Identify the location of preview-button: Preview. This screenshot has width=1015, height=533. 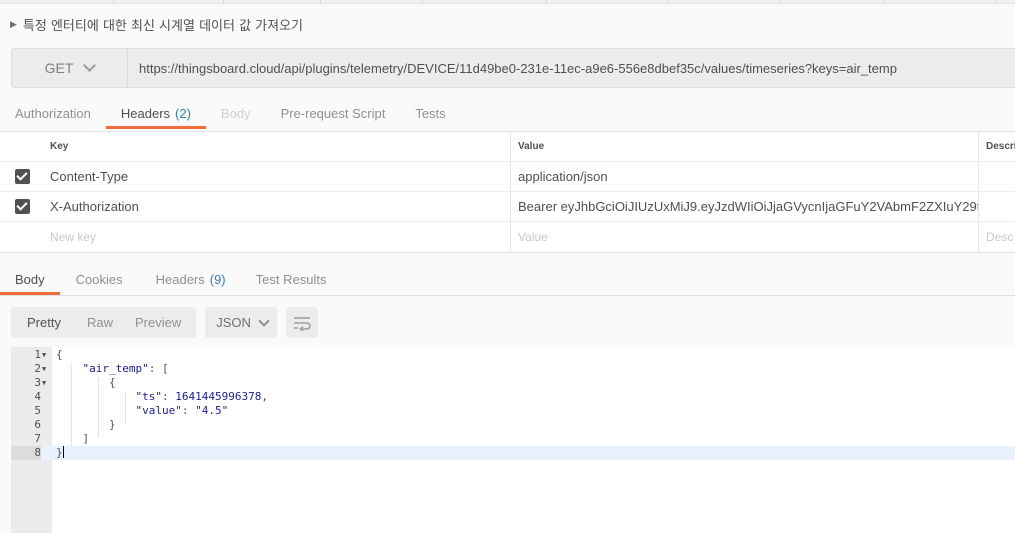
(159, 322).